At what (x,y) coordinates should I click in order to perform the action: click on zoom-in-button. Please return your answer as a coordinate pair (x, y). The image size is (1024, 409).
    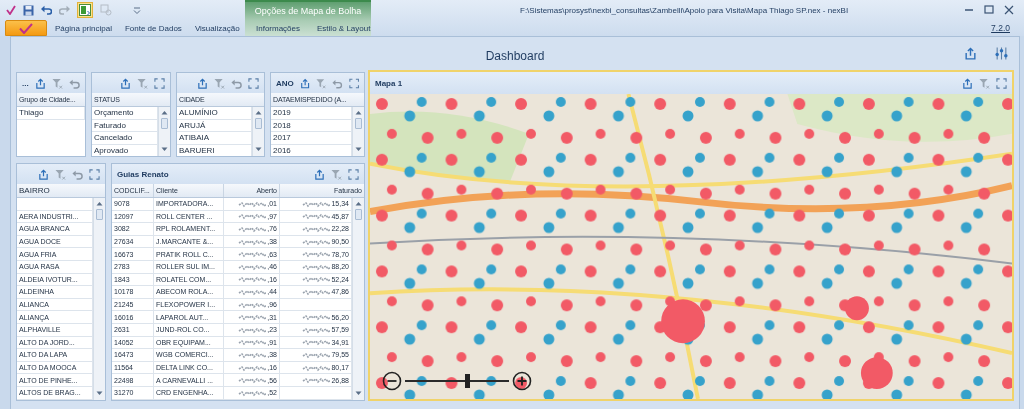
    Looking at the image, I should click on (522, 381).